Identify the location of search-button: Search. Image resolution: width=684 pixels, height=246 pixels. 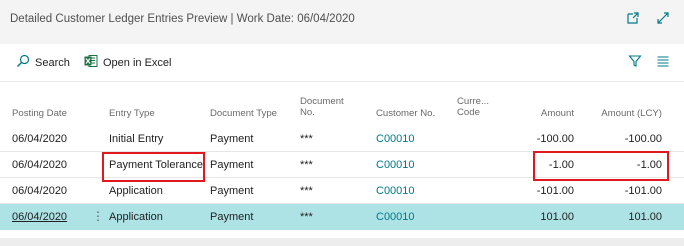
(43, 62).